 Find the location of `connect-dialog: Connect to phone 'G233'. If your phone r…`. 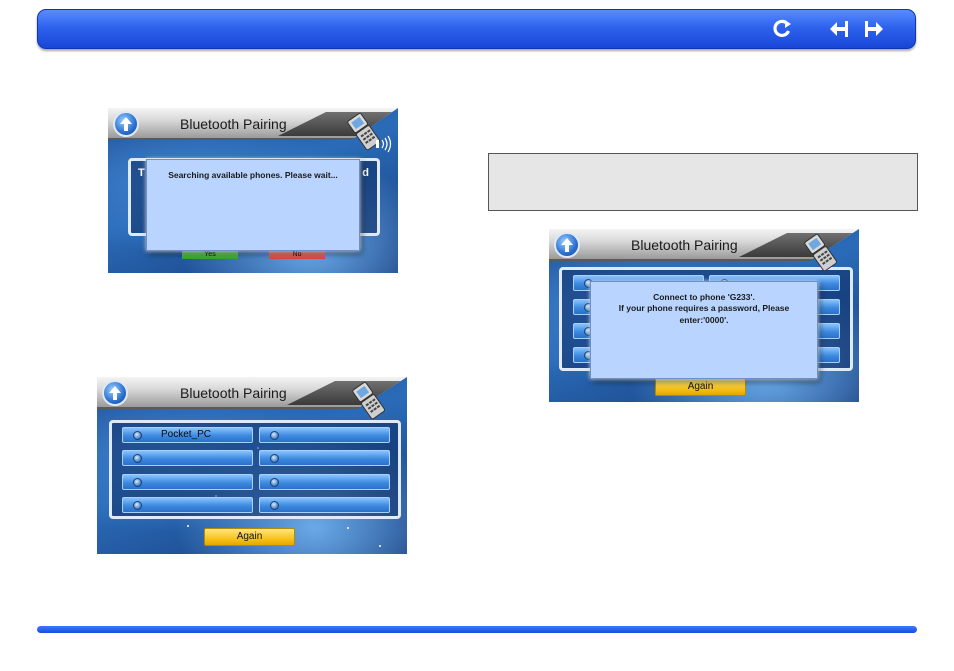

connect-dialog: Connect to phone 'G233'. If your phone r… is located at coordinates (704, 330).